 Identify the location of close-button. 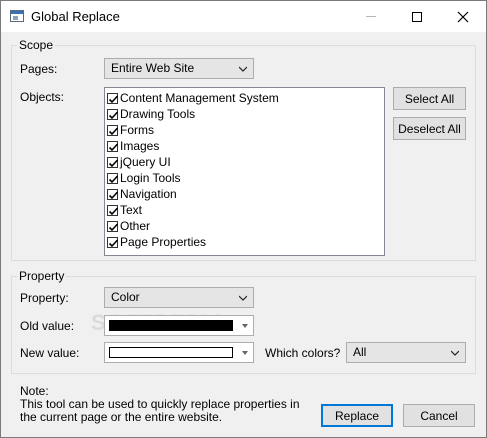
(463, 16).